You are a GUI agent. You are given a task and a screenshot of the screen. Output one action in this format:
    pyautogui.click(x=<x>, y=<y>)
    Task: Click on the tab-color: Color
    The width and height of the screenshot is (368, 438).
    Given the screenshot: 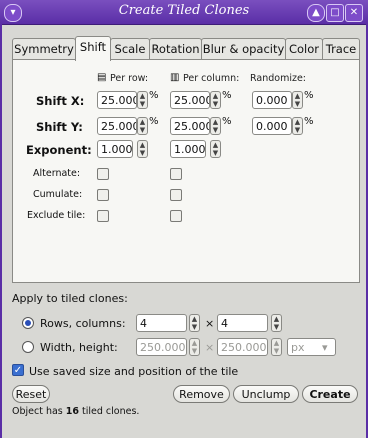 What is the action you would take?
    pyautogui.click(x=304, y=48)
    